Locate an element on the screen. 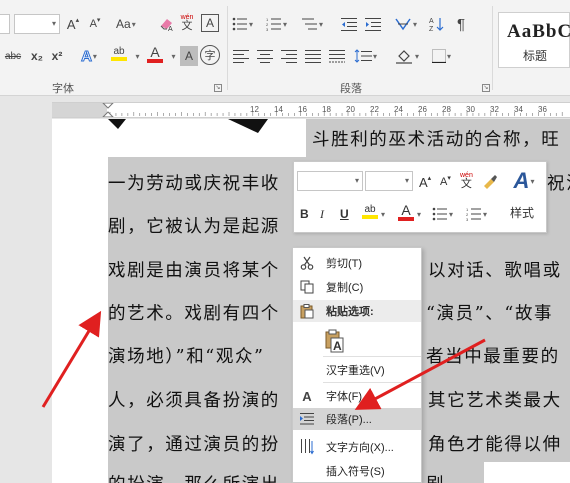 The height and width of the screenshot is (483, 570). multilevel-list-icon: ▾ is located at coordinates (312, 24).